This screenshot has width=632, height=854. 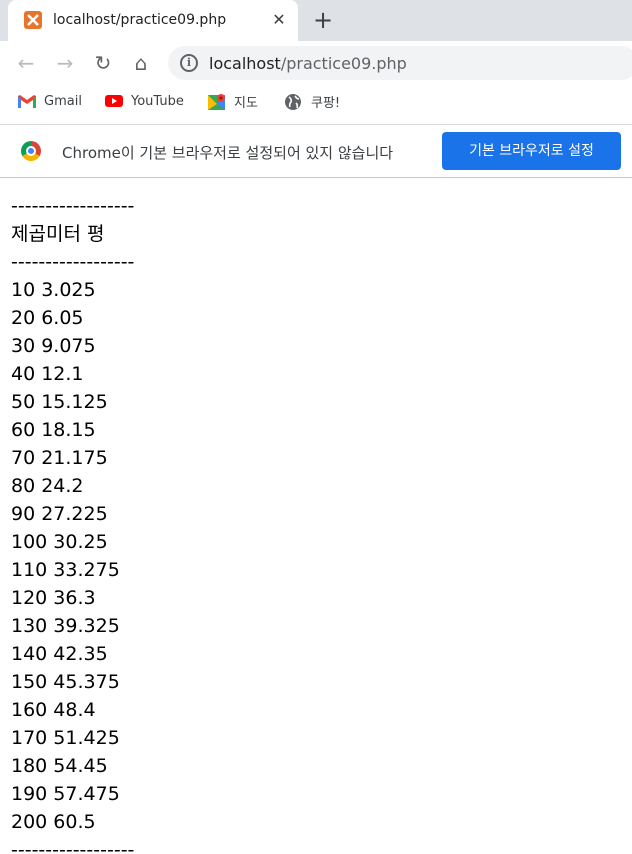 What do you see at coordinates (33, 20) in the screenshot?
I see `xampp-favicon-icon` at bounding box center [33, 20].